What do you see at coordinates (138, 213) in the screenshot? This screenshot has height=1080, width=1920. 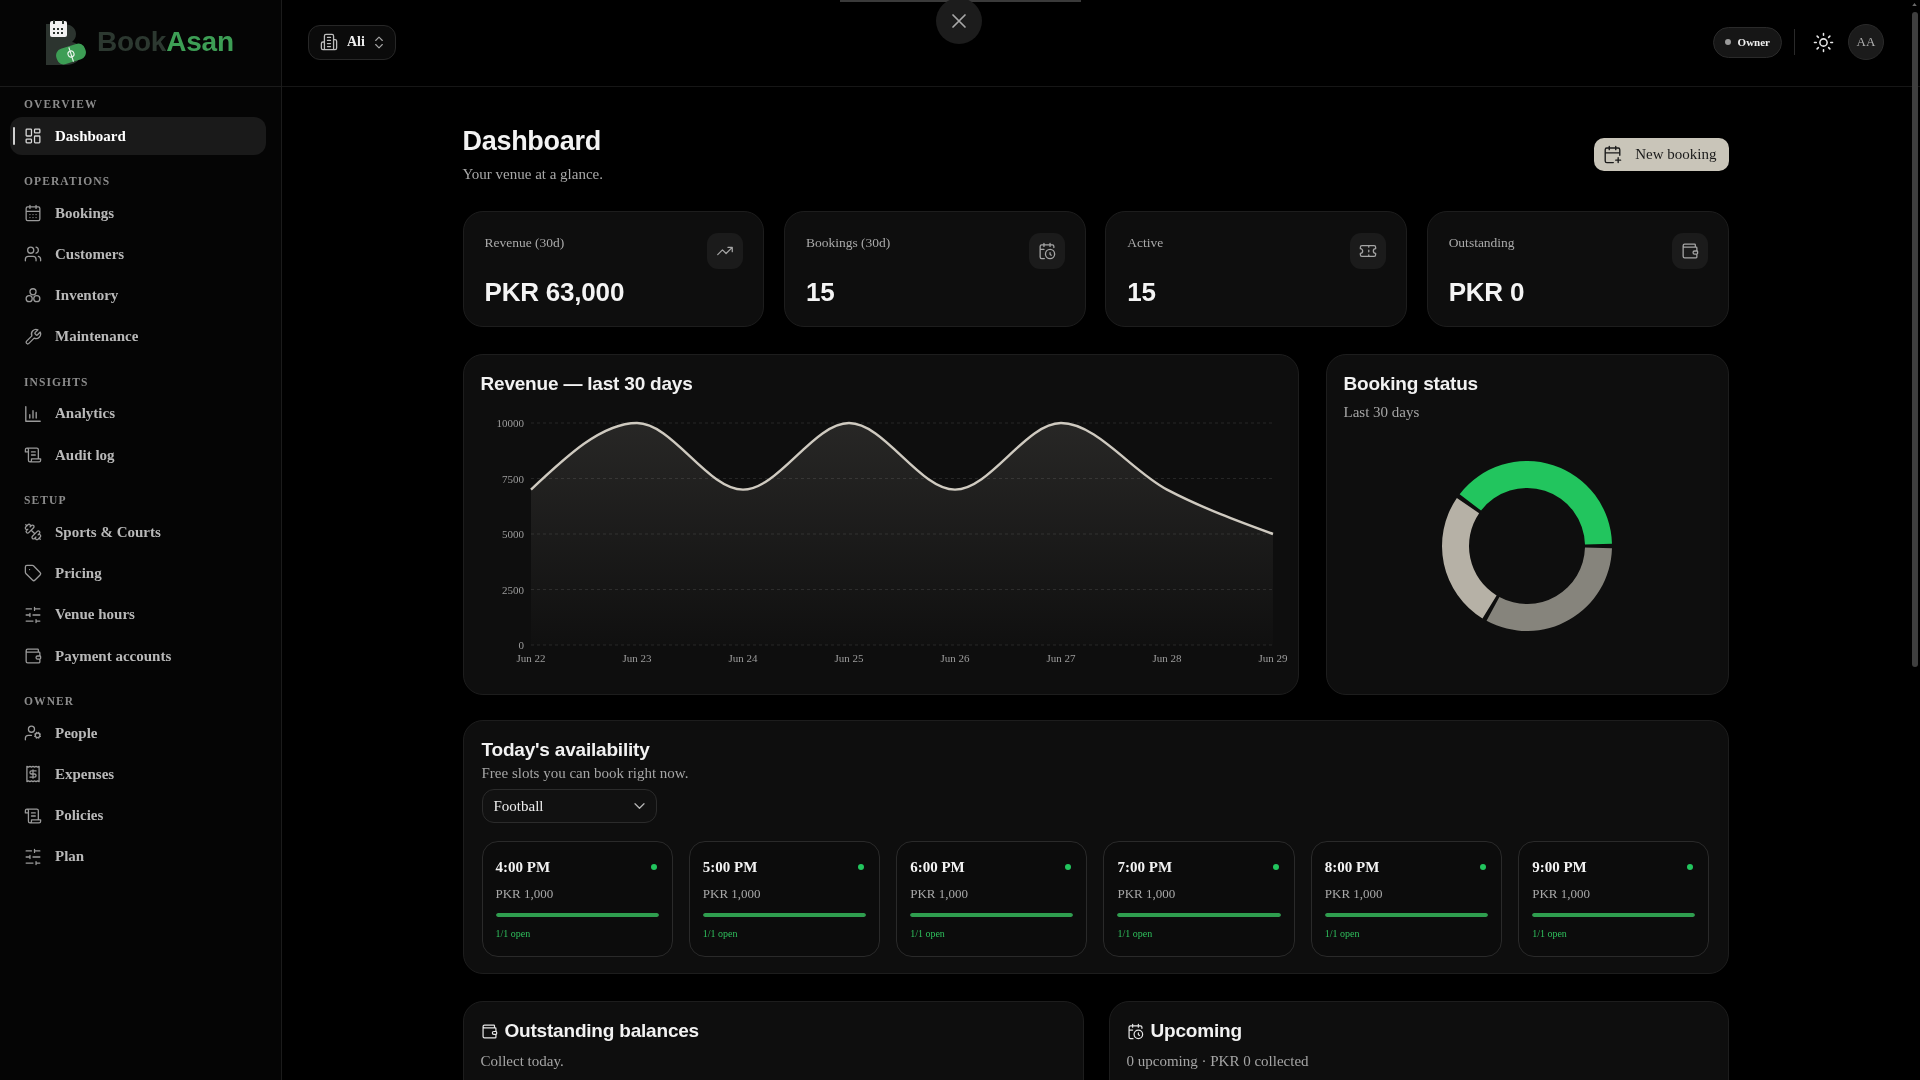 I see `sidebar-item: Bookings` at bounding box center [138, 213].